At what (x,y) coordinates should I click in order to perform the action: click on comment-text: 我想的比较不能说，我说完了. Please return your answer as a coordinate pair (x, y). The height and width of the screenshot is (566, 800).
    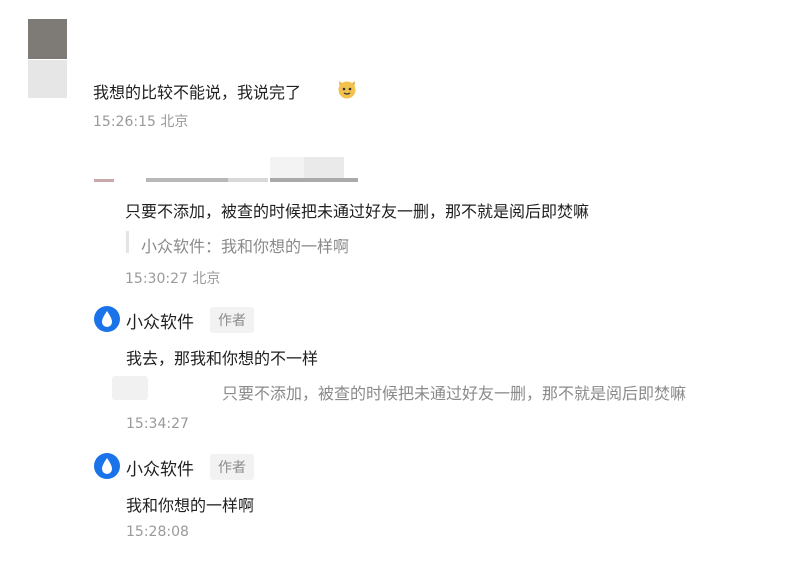
    Looking at the image, I should click on (197, 92).